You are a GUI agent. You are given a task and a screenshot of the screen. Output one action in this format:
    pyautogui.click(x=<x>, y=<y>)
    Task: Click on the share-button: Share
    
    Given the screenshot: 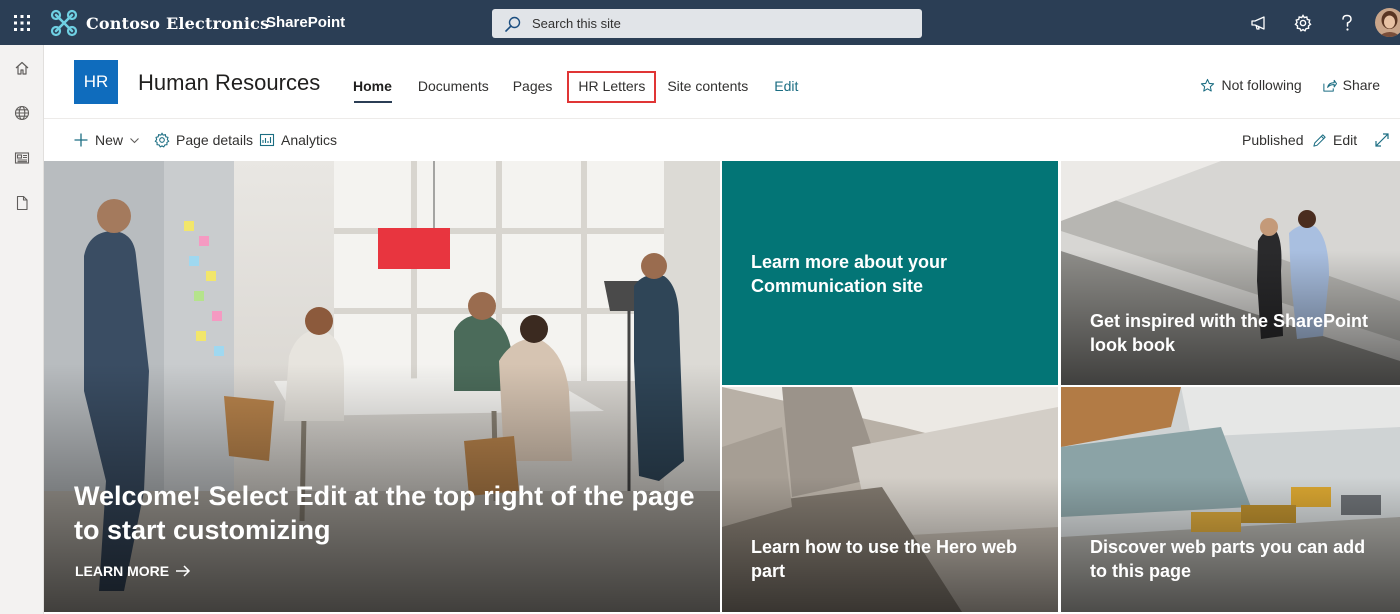 What is the action you would take?
    pyautogui.click(x=1351, y=85)
    